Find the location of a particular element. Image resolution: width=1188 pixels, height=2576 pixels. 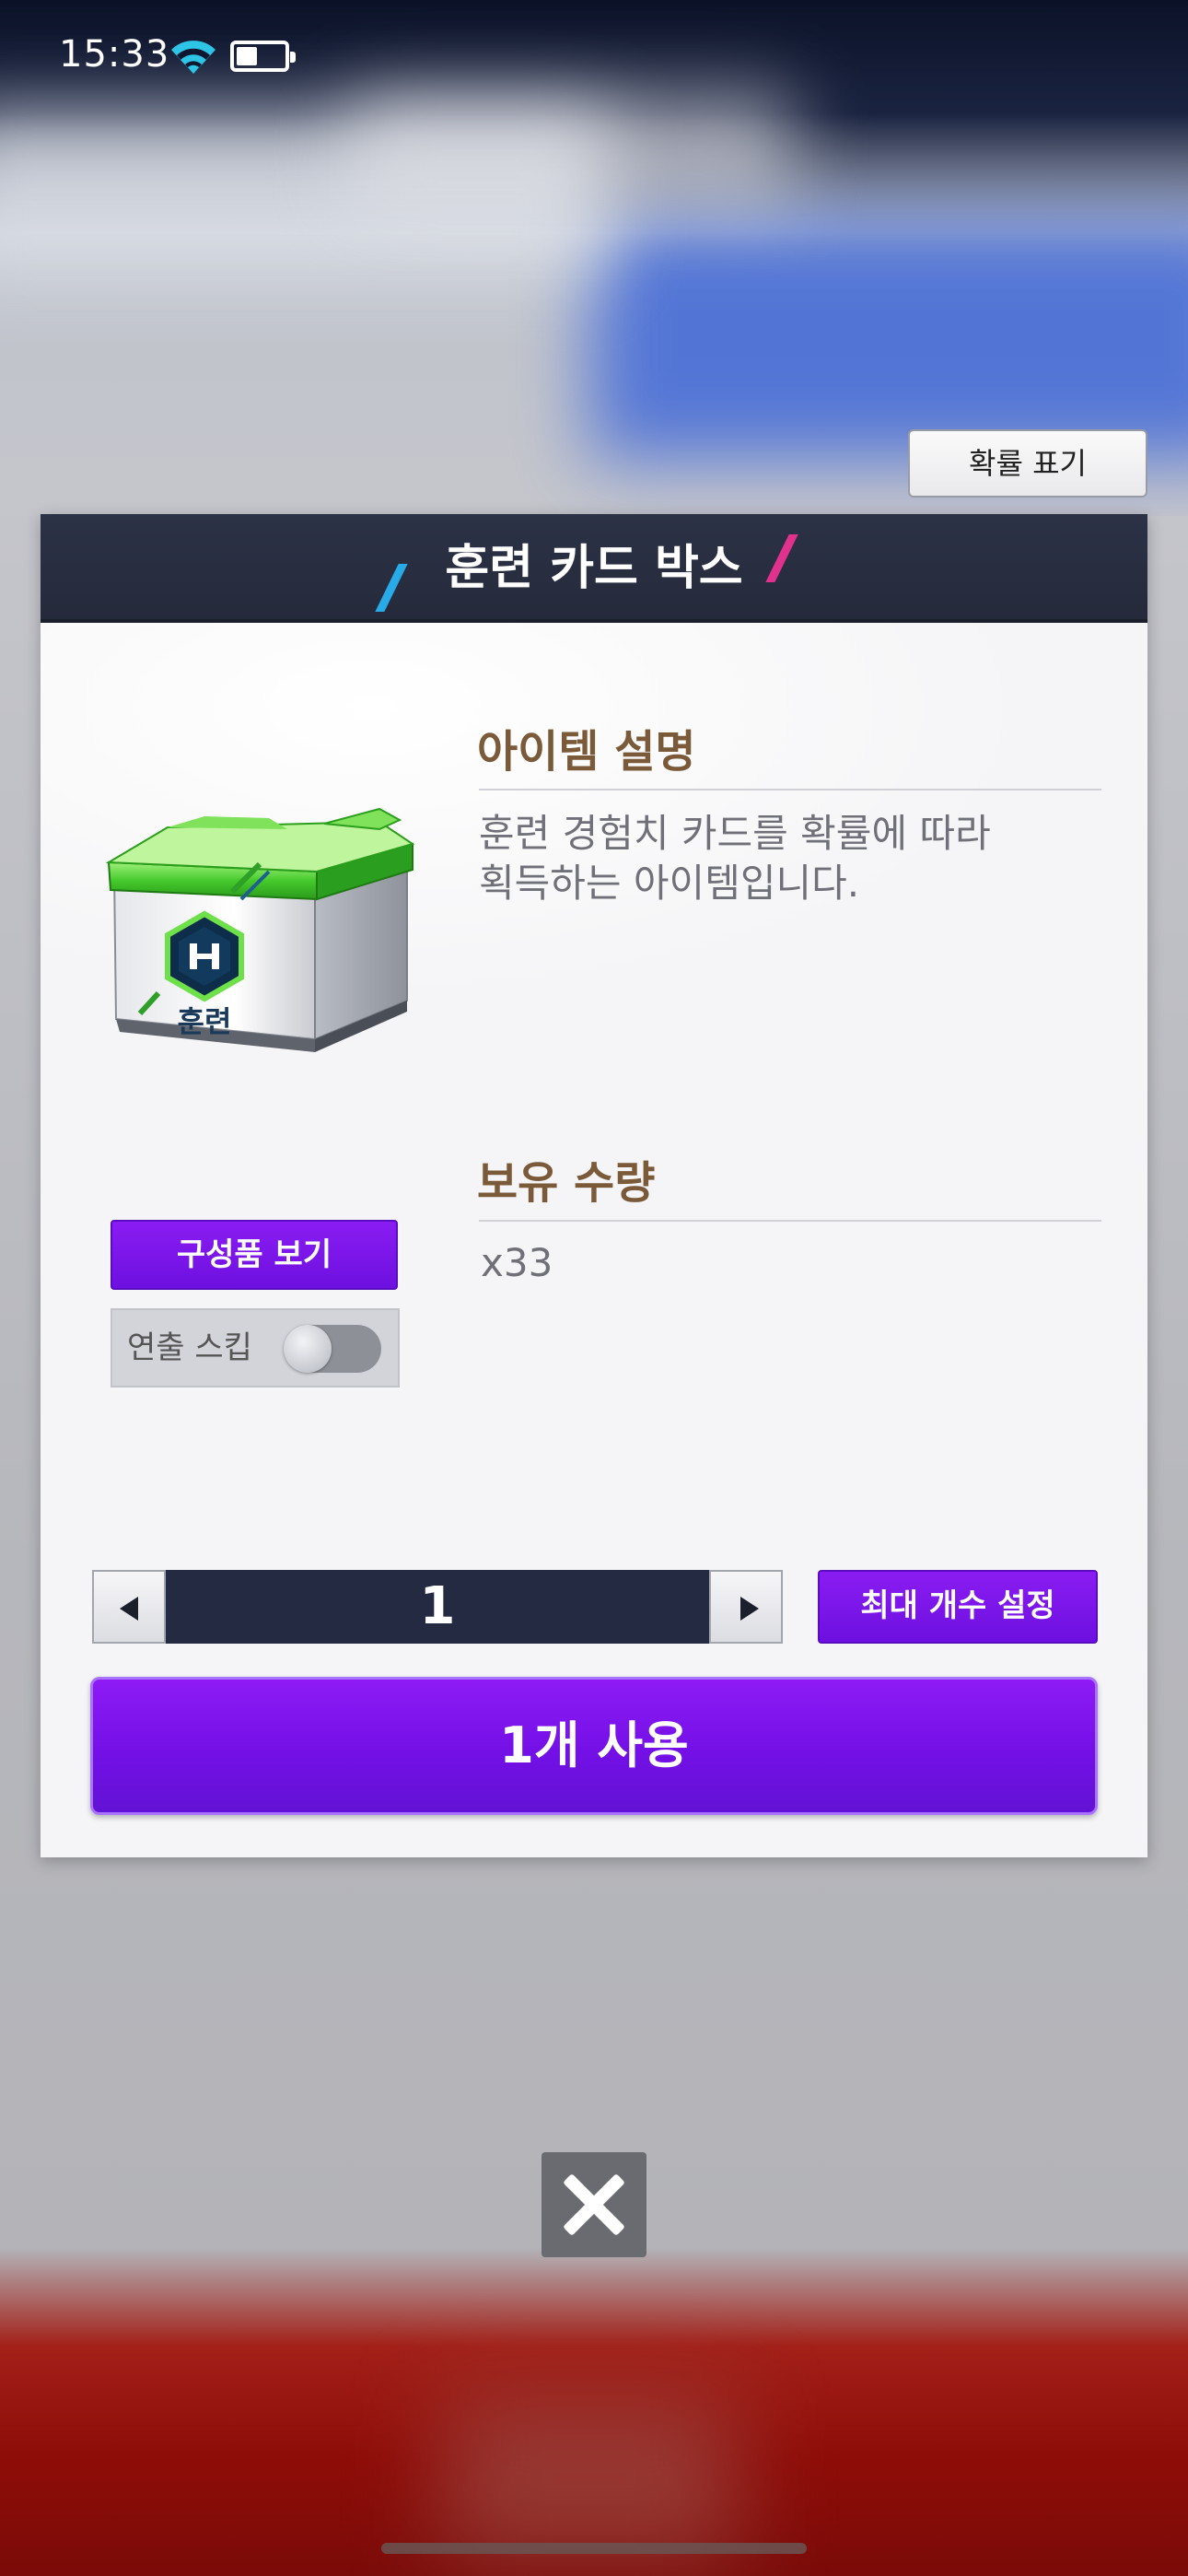

probability-button: 확률 표기 is located at coordinates (1027, 463).